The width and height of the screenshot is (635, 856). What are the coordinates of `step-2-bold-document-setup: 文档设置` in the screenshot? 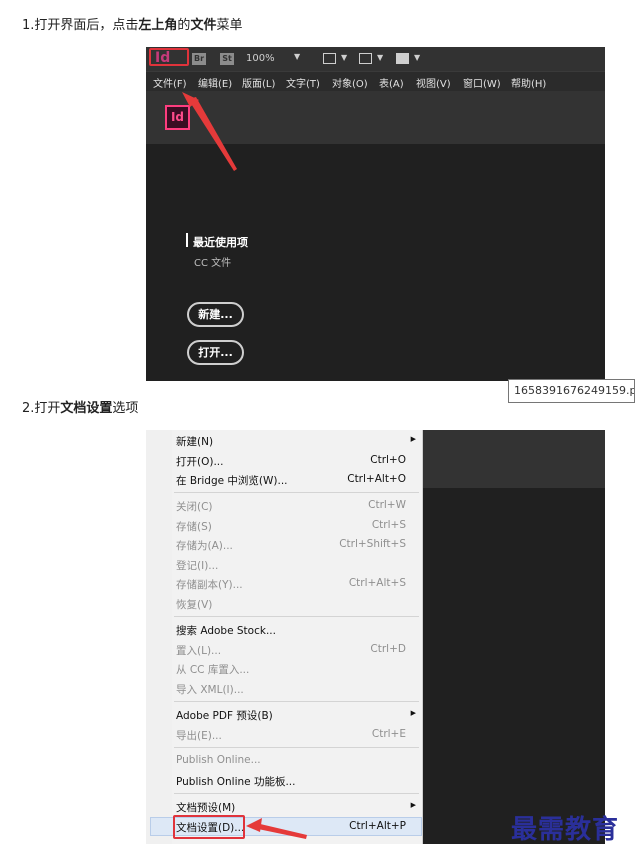 It's located at (86, 408).